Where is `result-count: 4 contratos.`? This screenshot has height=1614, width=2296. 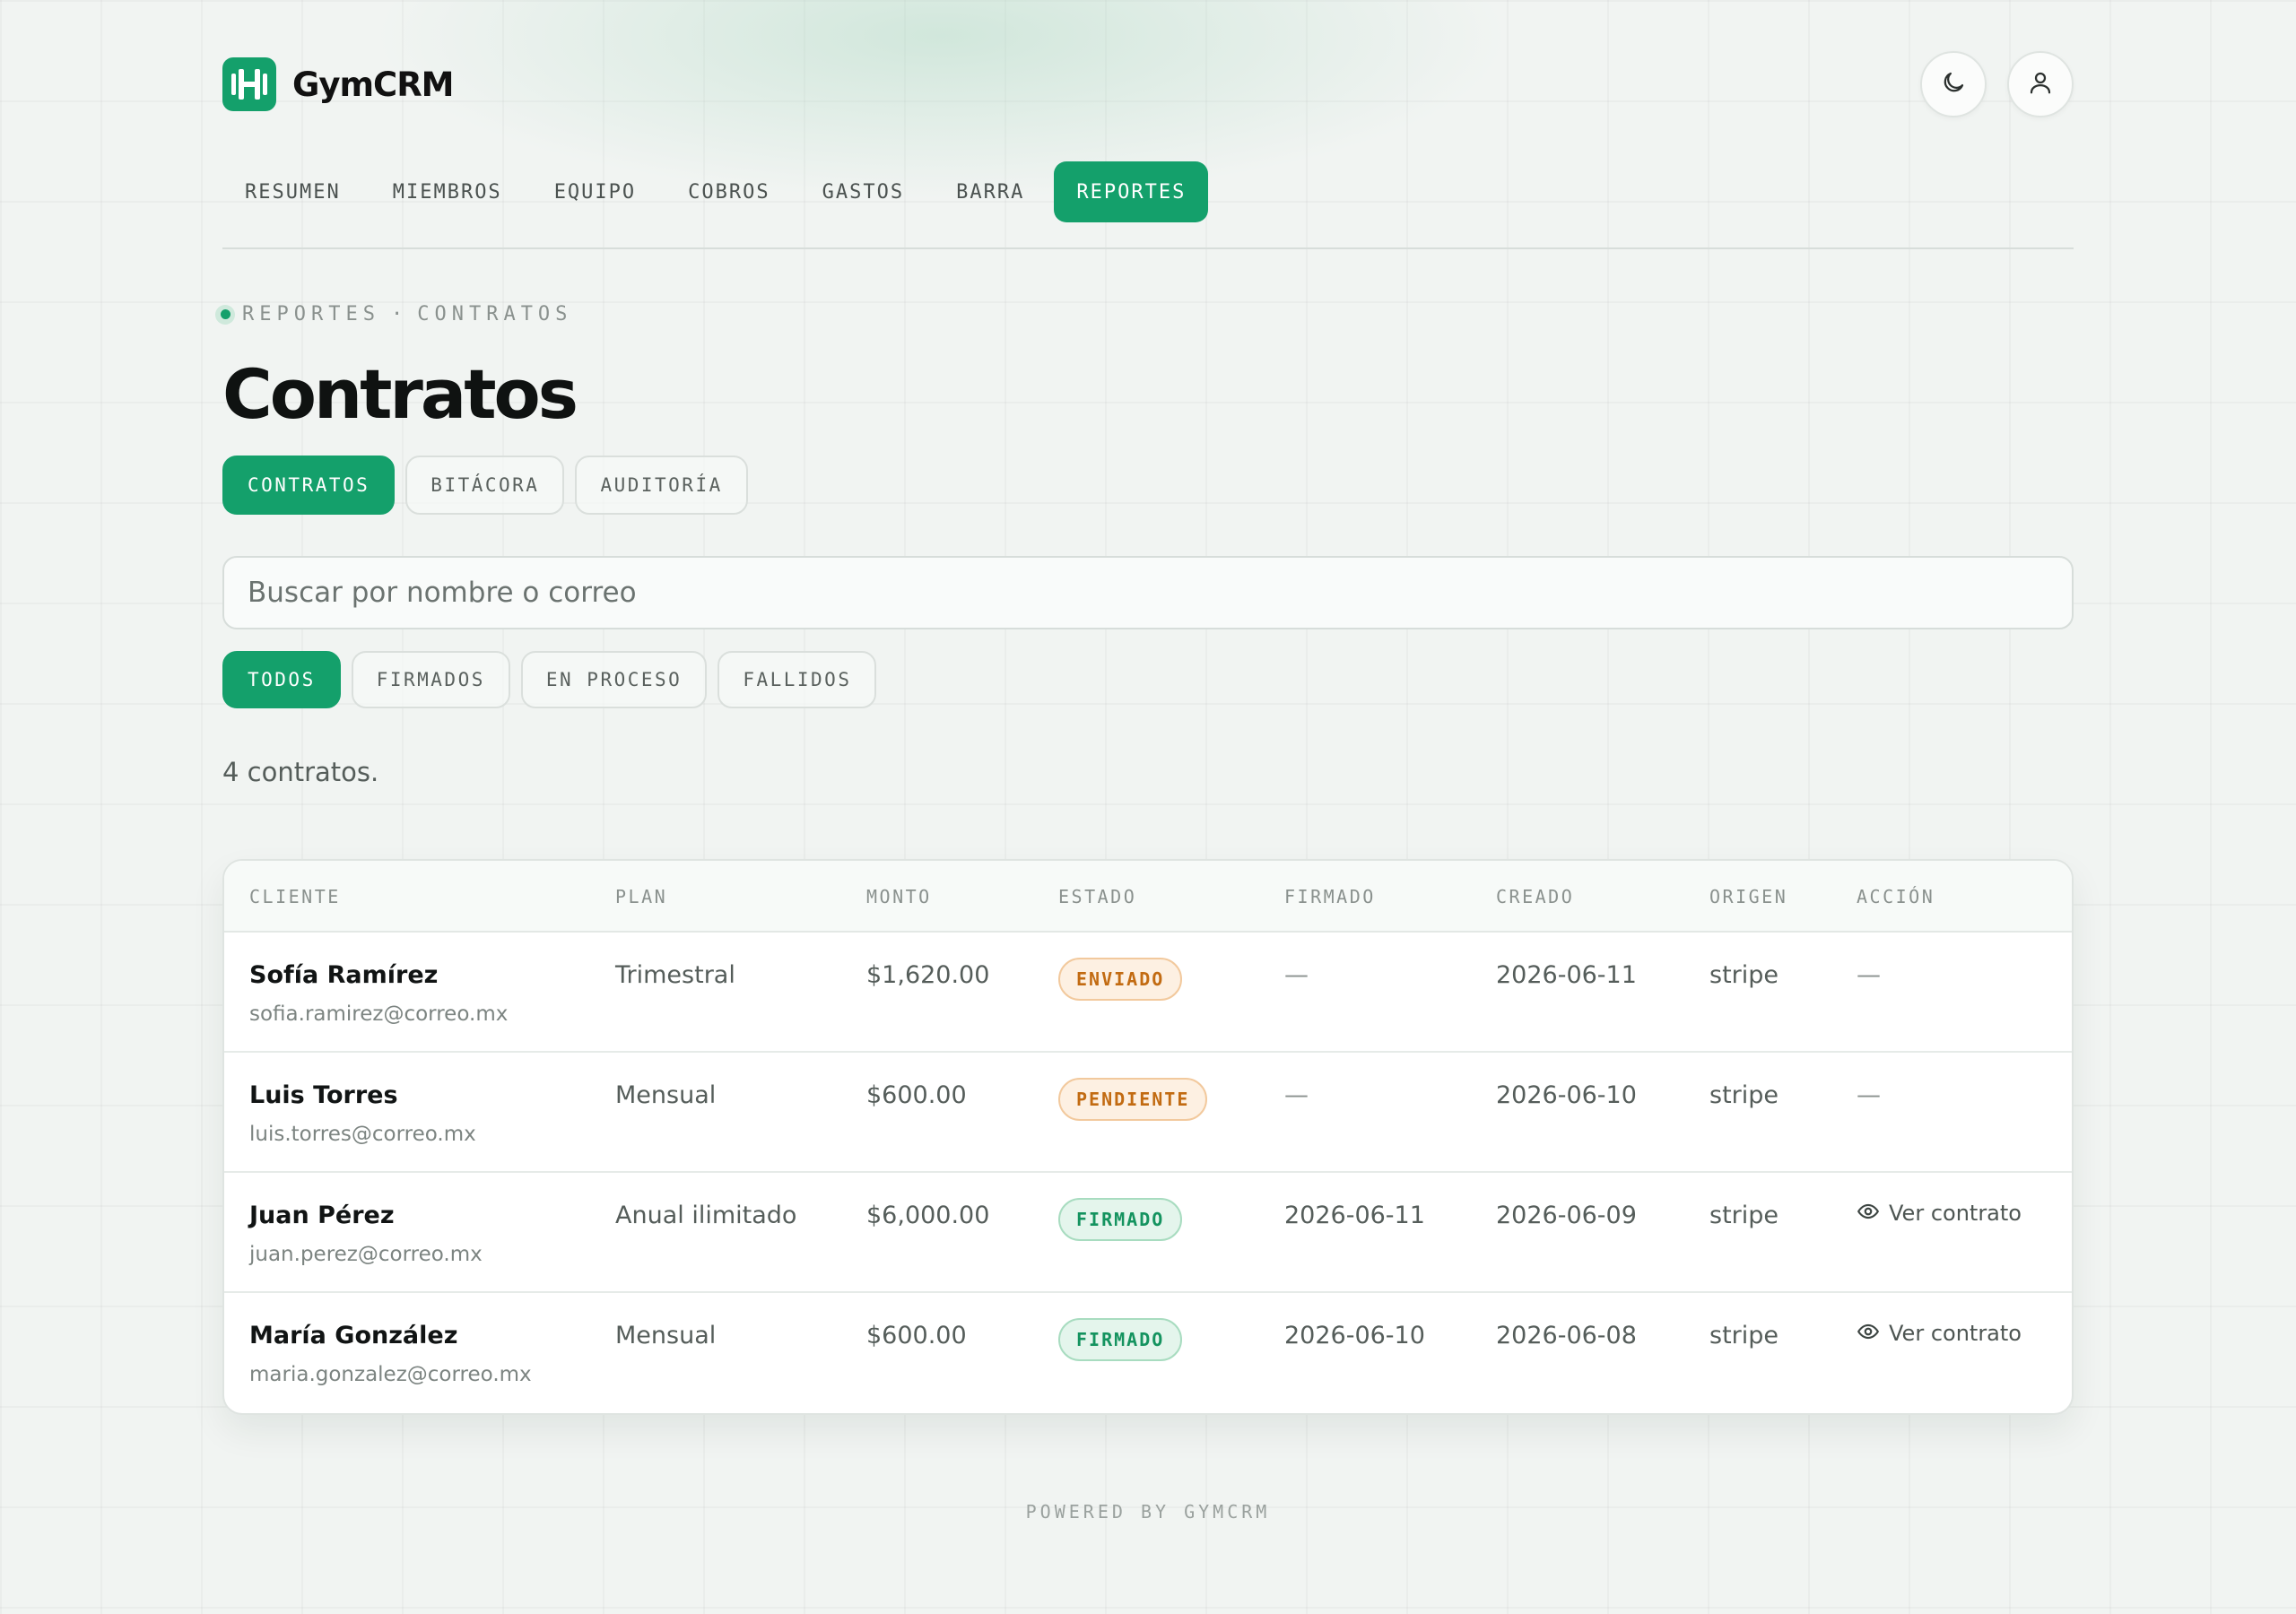 result-count: 4 contratos. is located at coordinates (300, 772).